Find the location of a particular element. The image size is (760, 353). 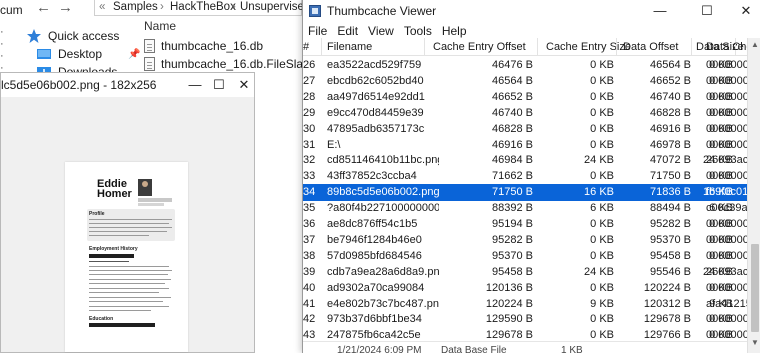

row-data-checksum: afa41215d is located at coordinates (726, 303).